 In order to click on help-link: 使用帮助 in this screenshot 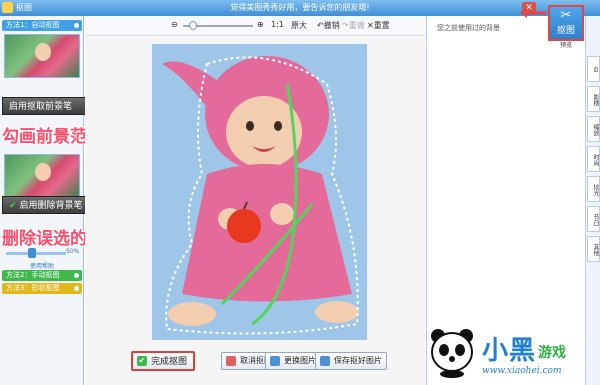, I will do `click(42, 265)`.